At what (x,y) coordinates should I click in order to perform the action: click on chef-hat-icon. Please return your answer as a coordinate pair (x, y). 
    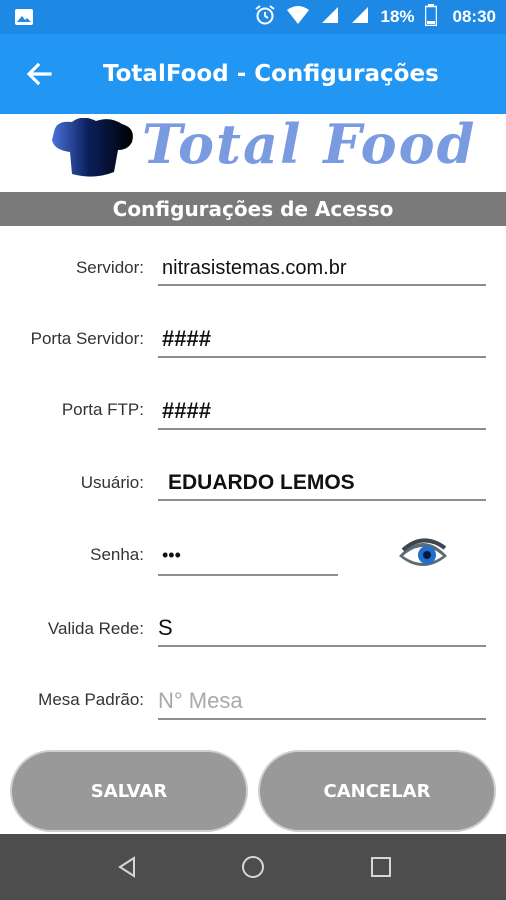
    Looking at the image, I should click on (92, 152).